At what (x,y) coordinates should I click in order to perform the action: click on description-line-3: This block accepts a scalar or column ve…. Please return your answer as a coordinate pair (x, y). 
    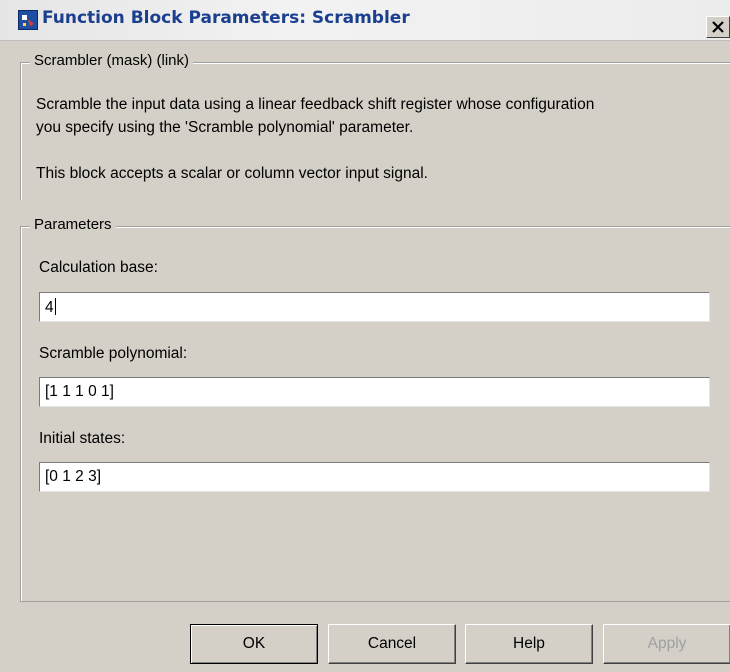
    Looking at the image, I should click on (232, 173).